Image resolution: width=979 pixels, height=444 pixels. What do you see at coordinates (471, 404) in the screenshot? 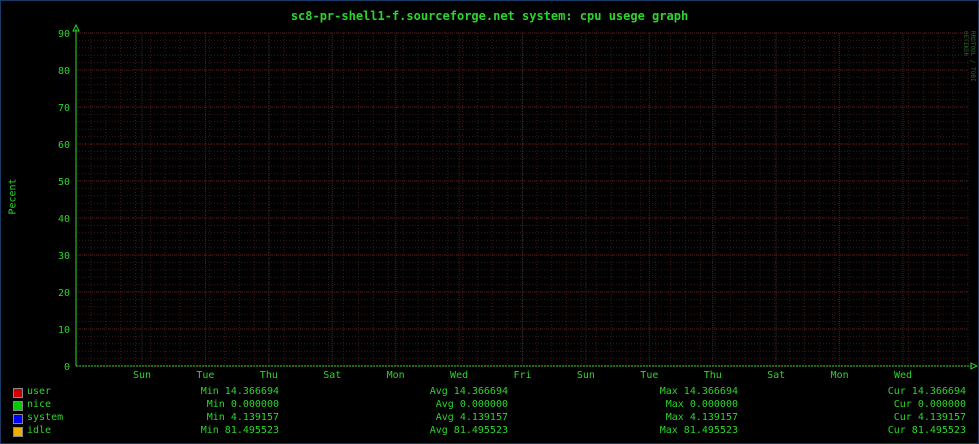
I see `legend-avg: Avg 0.000000` at bounding box center [471, 404].